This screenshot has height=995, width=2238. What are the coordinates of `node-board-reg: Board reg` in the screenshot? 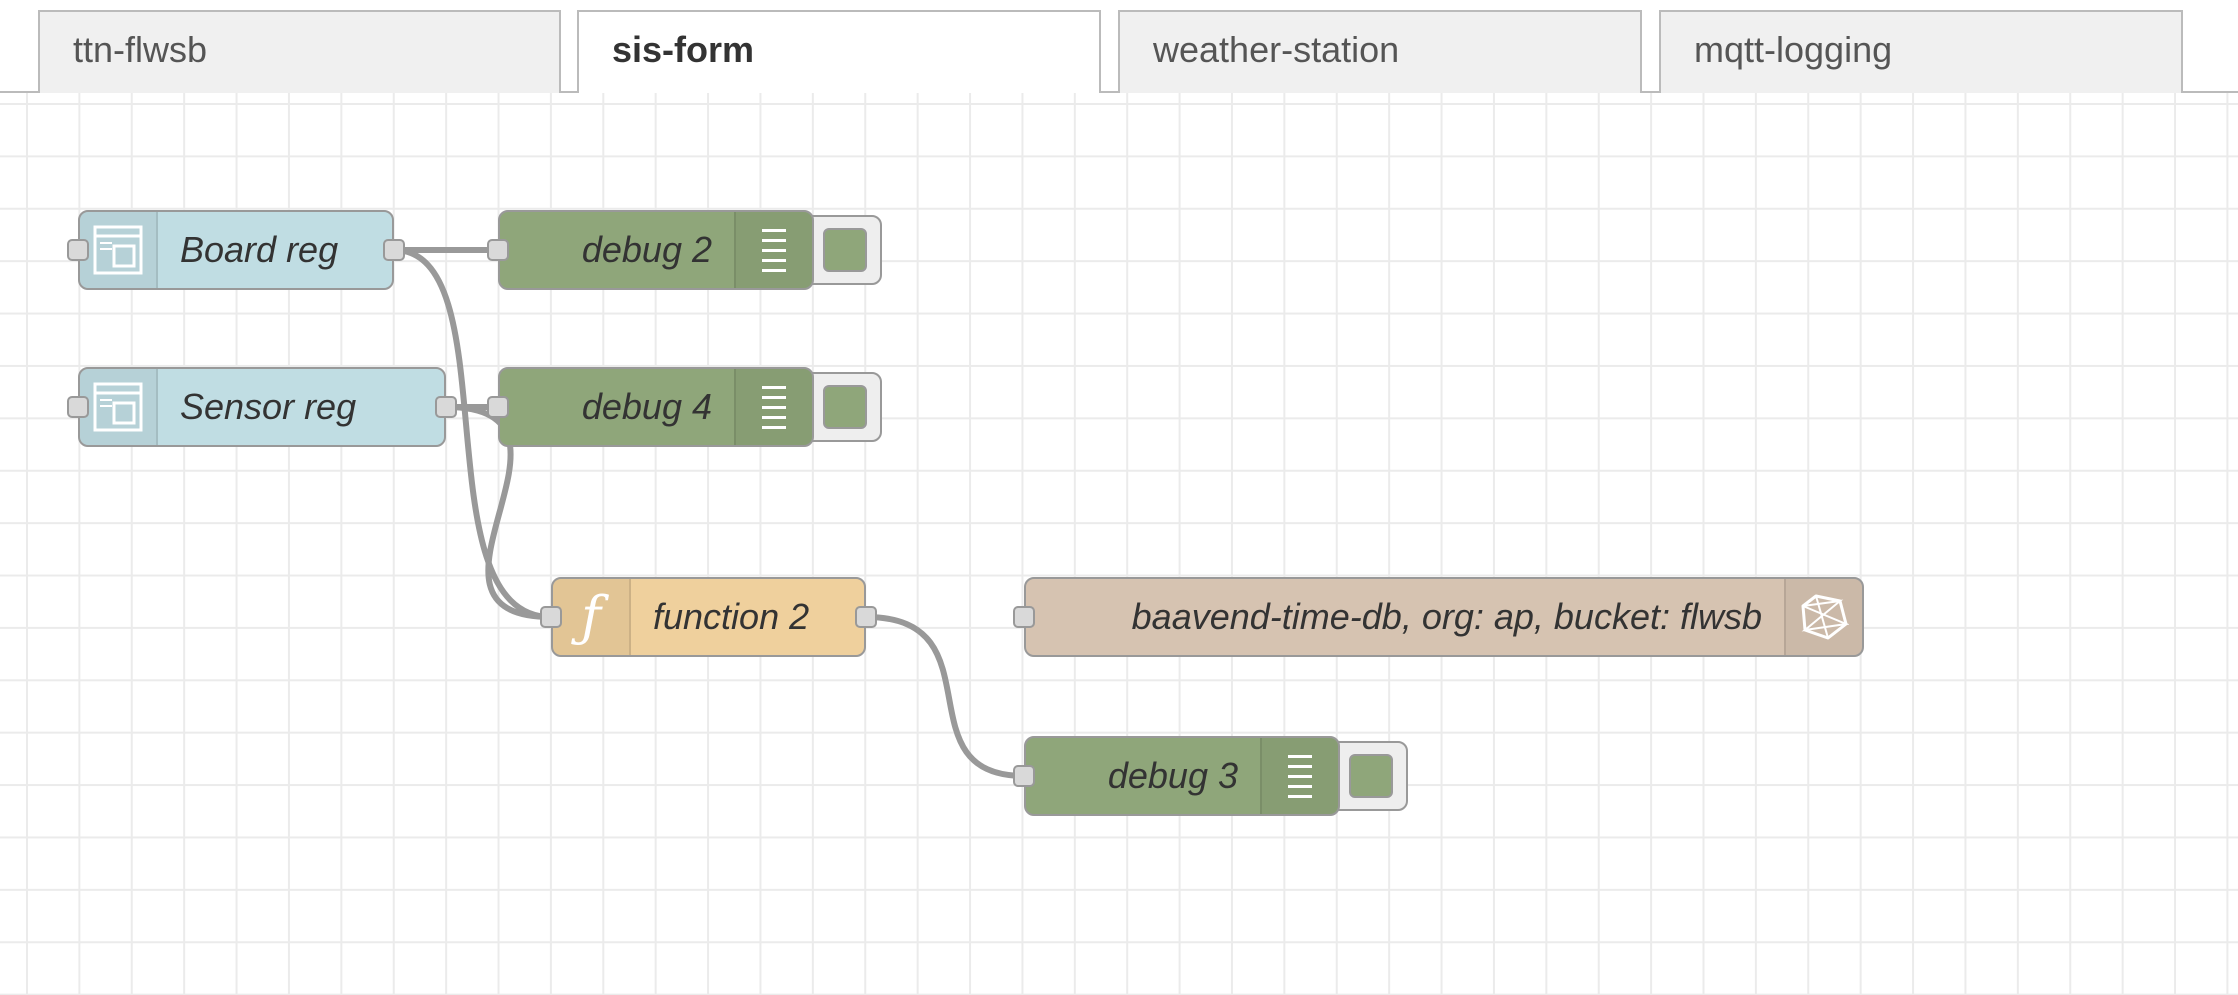 It's located at (236, 250).